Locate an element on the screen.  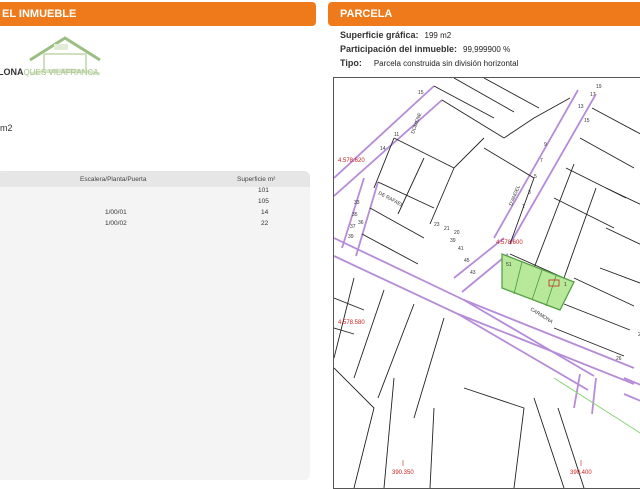
house-number: 43 is located at coordinates (473, 273).